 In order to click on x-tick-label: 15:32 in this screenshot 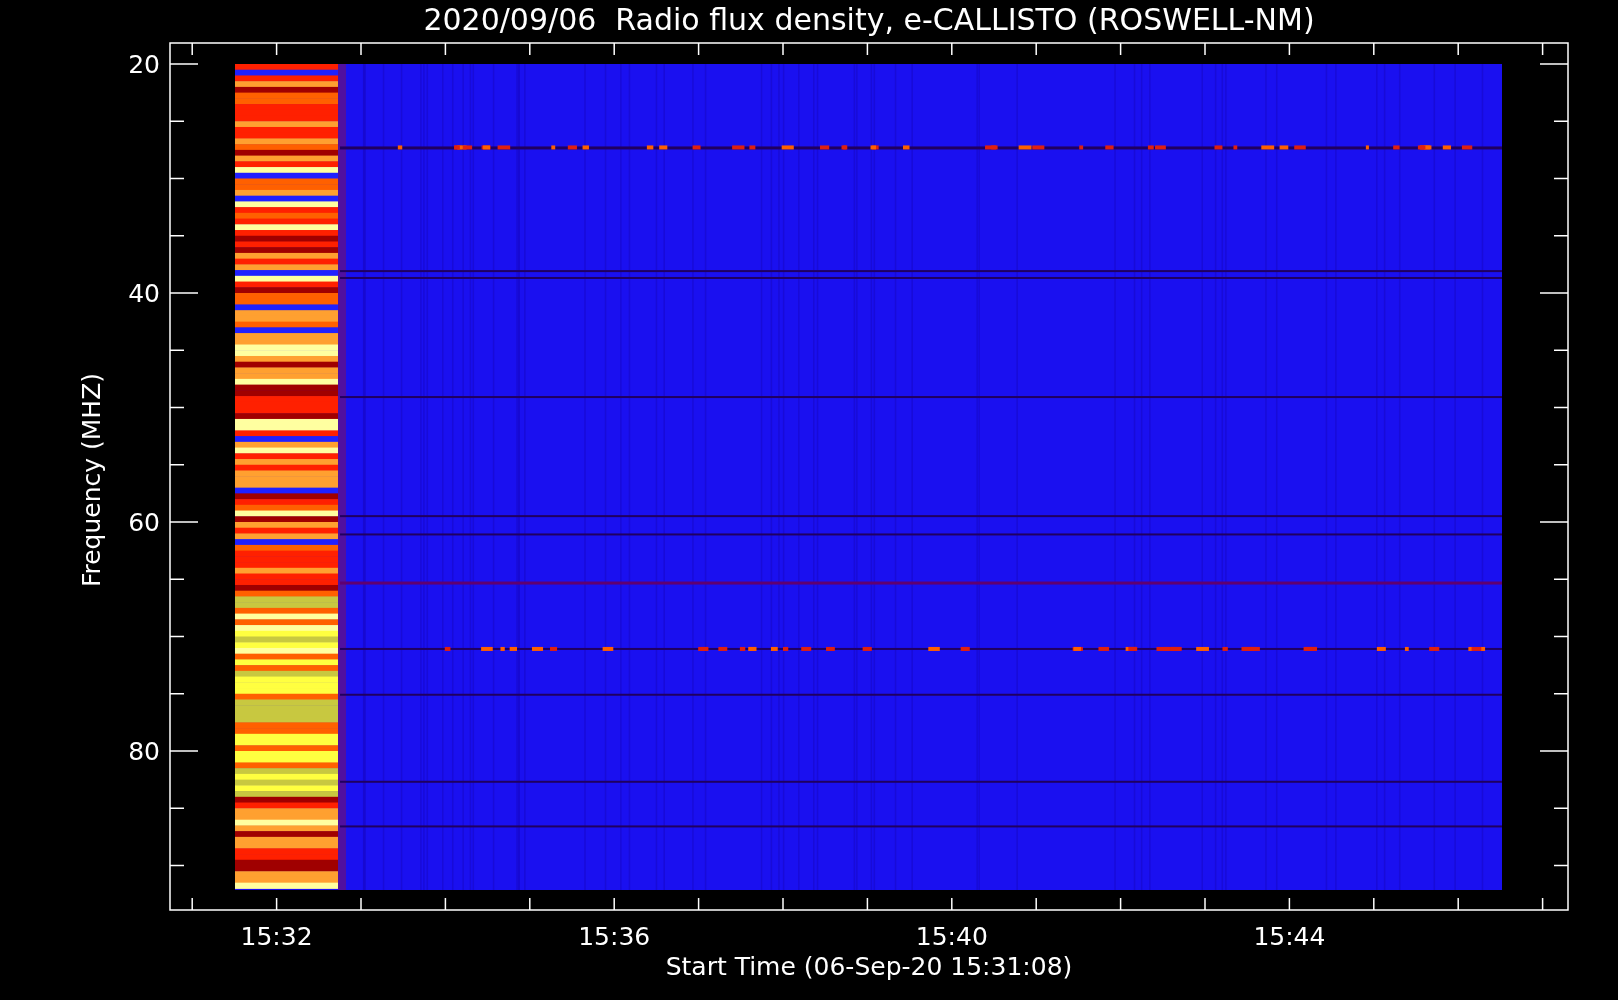, I will do `click(276, 936)`.